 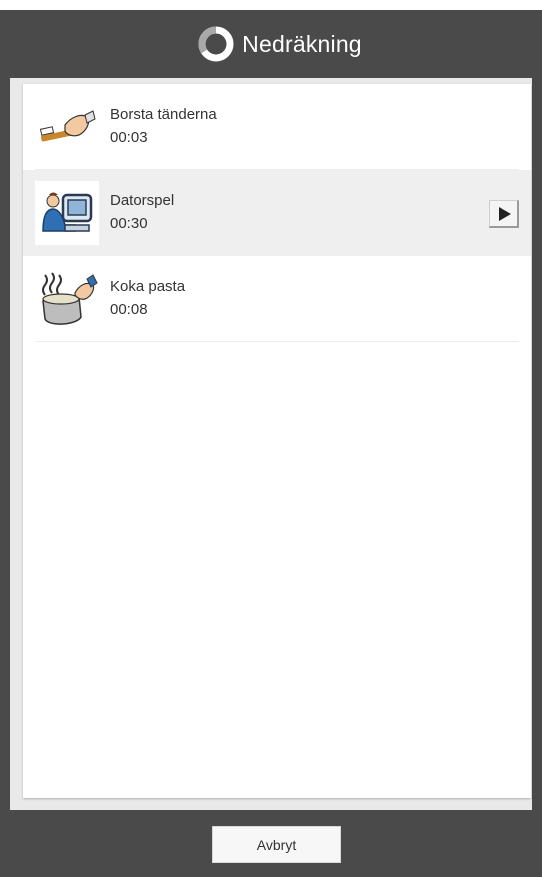 What do you see at coordinates (129, 137) in the screenshot?
I see `item-time: 00:03` at bounding box center [129, 137].